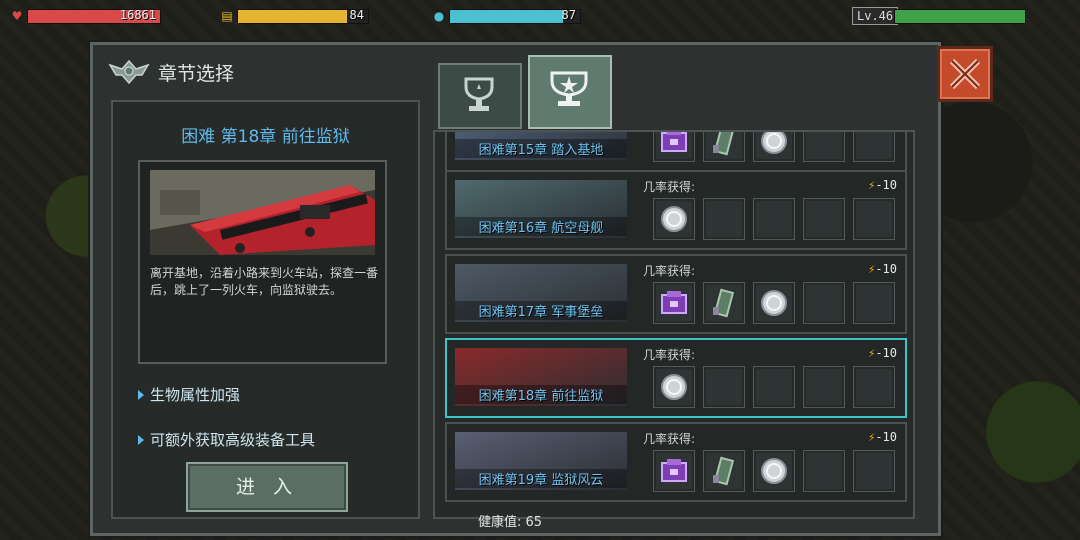 The height and width of the screenshot is (540, 1080). I want to click on exp-bar, so click(960, 16).